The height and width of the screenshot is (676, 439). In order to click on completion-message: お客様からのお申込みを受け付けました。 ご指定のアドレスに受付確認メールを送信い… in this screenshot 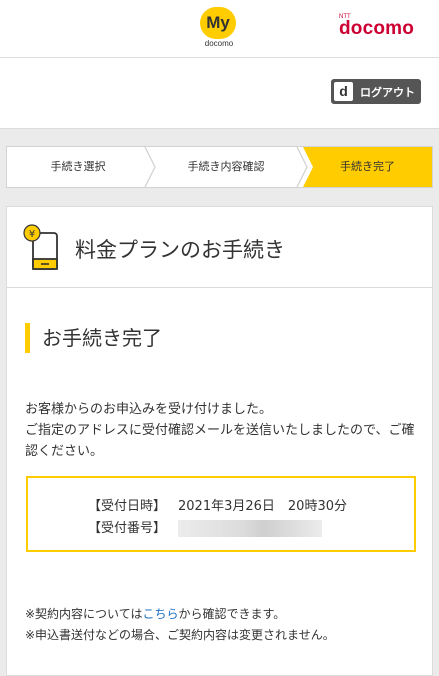, I will do `click(221, 430)`.